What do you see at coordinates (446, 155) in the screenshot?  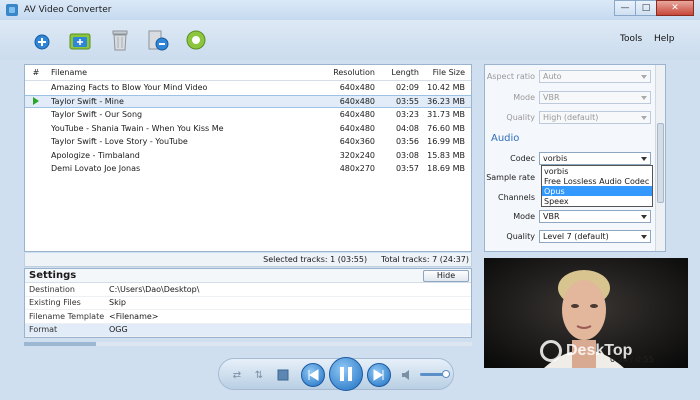 I see `track-size: 15.83 MB` at bounding box center [446, 155].